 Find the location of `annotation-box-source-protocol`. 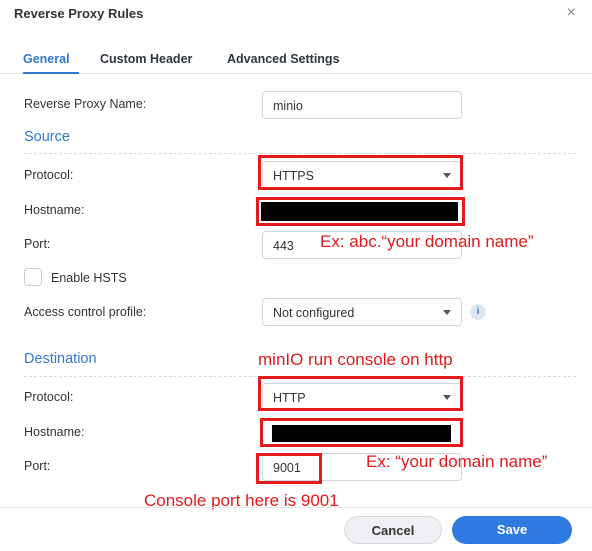

annotation-box-source-protocol is located at coordinates (360, 172).